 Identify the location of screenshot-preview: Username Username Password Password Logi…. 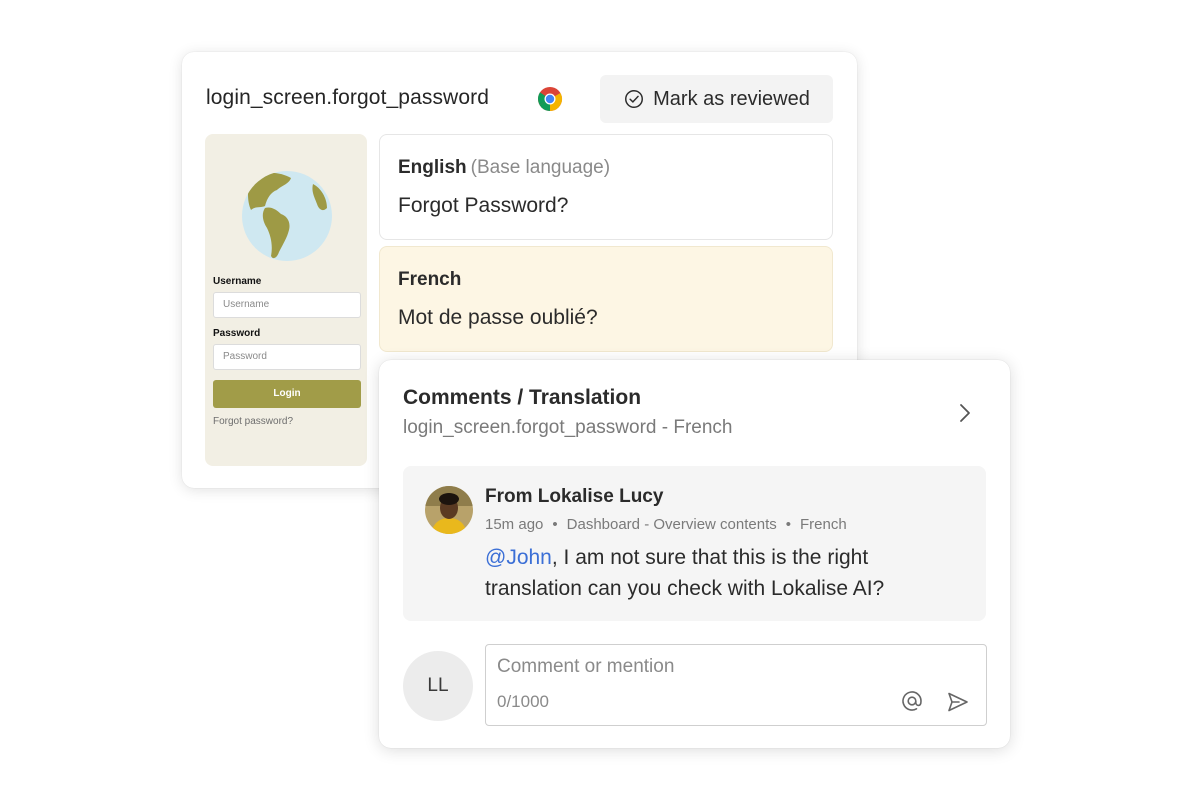
(286, 300).